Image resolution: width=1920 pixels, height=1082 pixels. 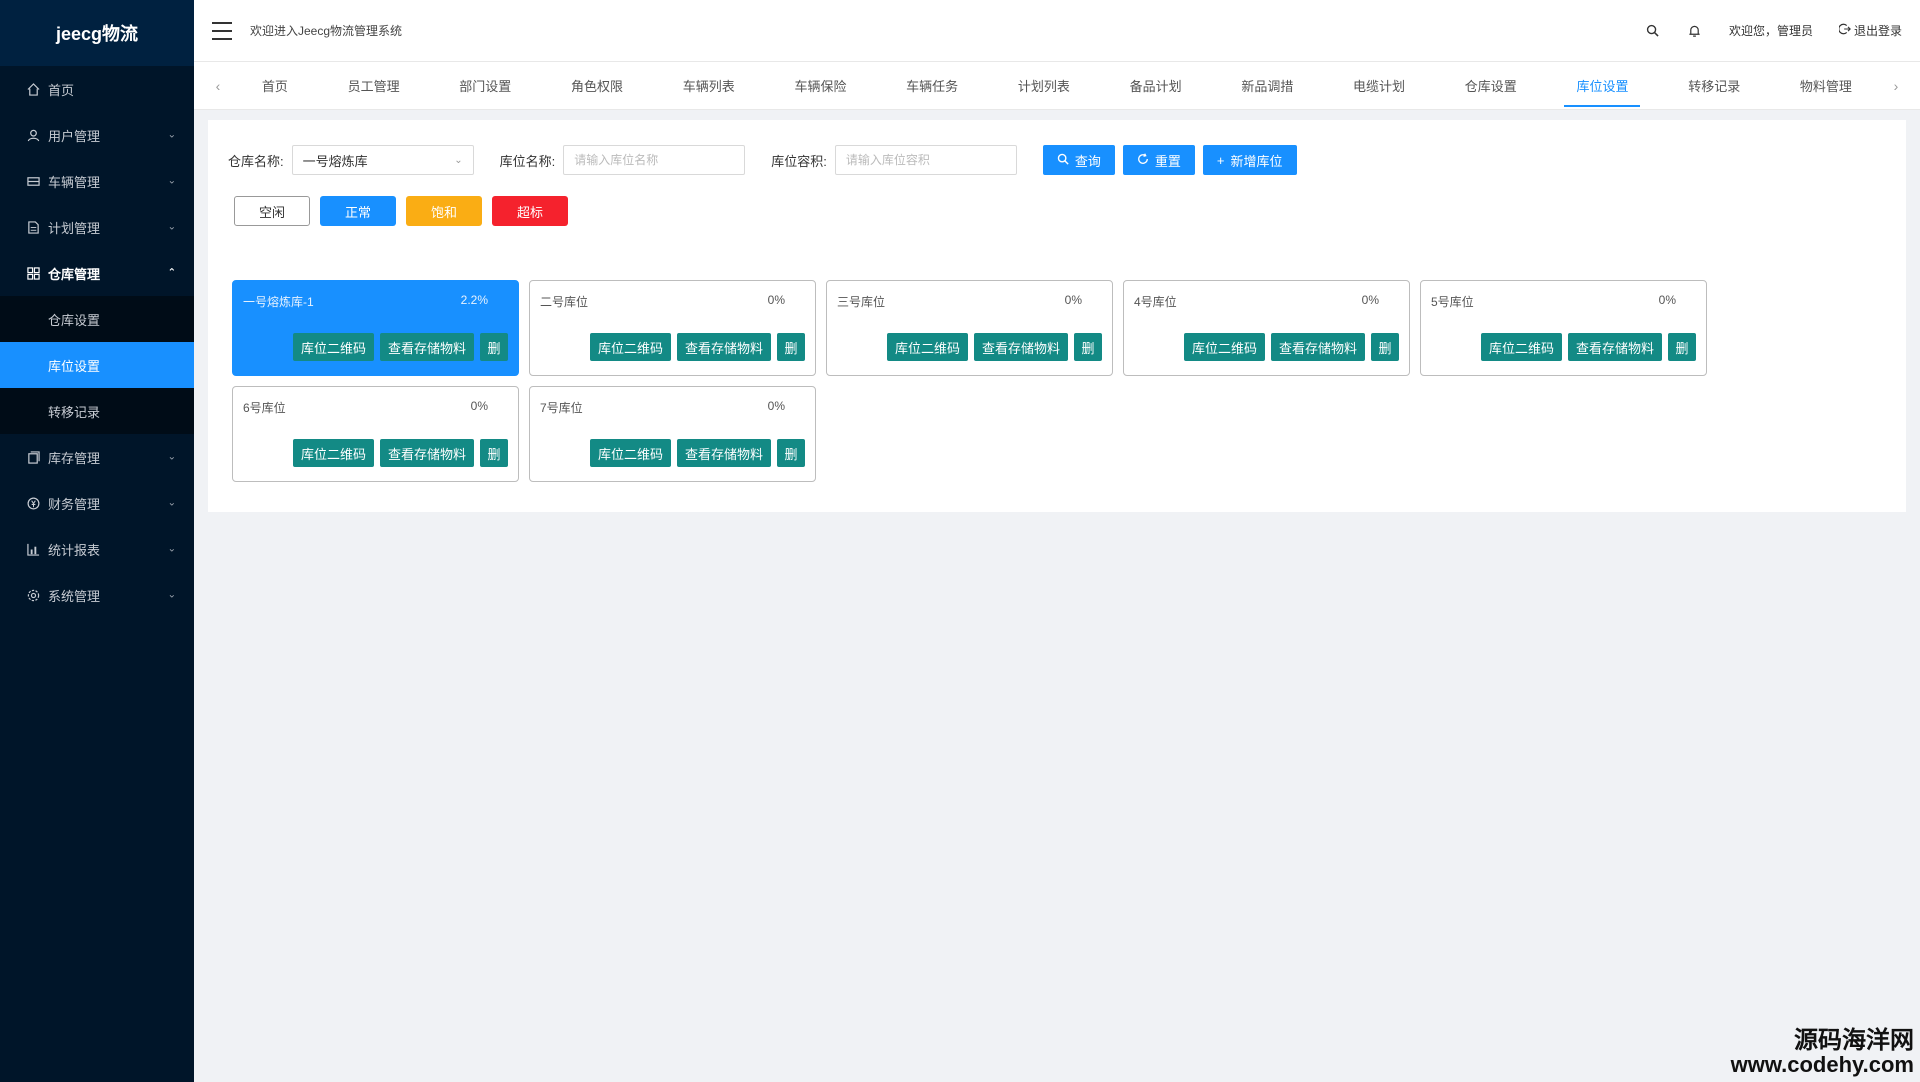 What do you see at coordinates (97, 89) in the screenshot?
I see `sidebar-item-home: 首页` at bounding box center [97, 89].